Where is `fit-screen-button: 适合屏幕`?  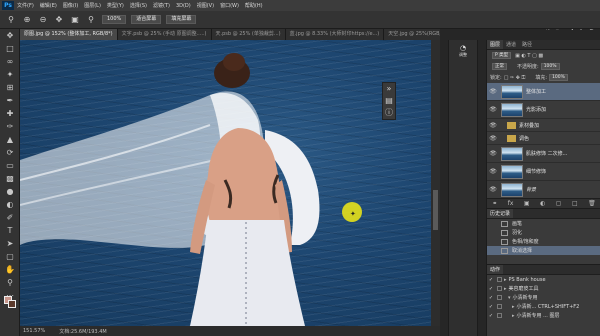
fit-screen-button: 适合屏幕 is located at coordinates (146, 19).